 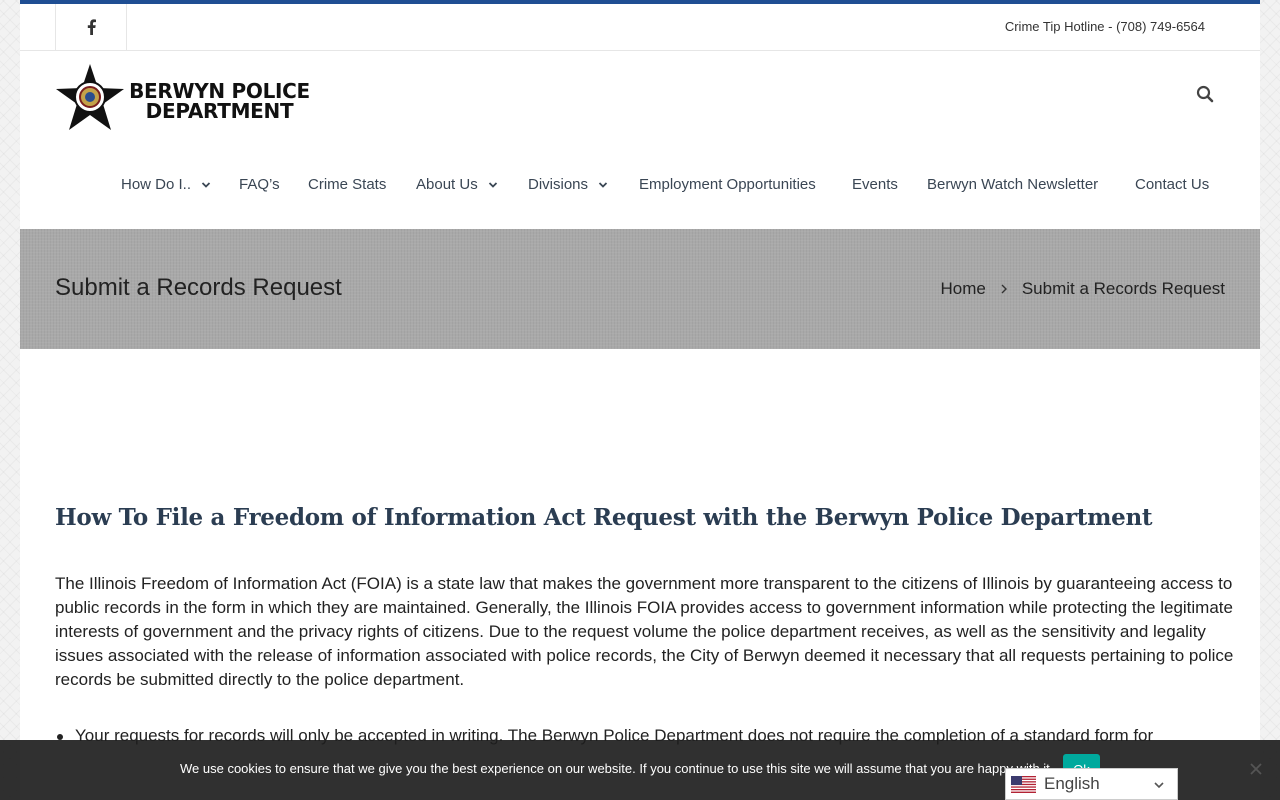 I want to click on nav-item-about-us: About Us, so click(x=457, y=184).